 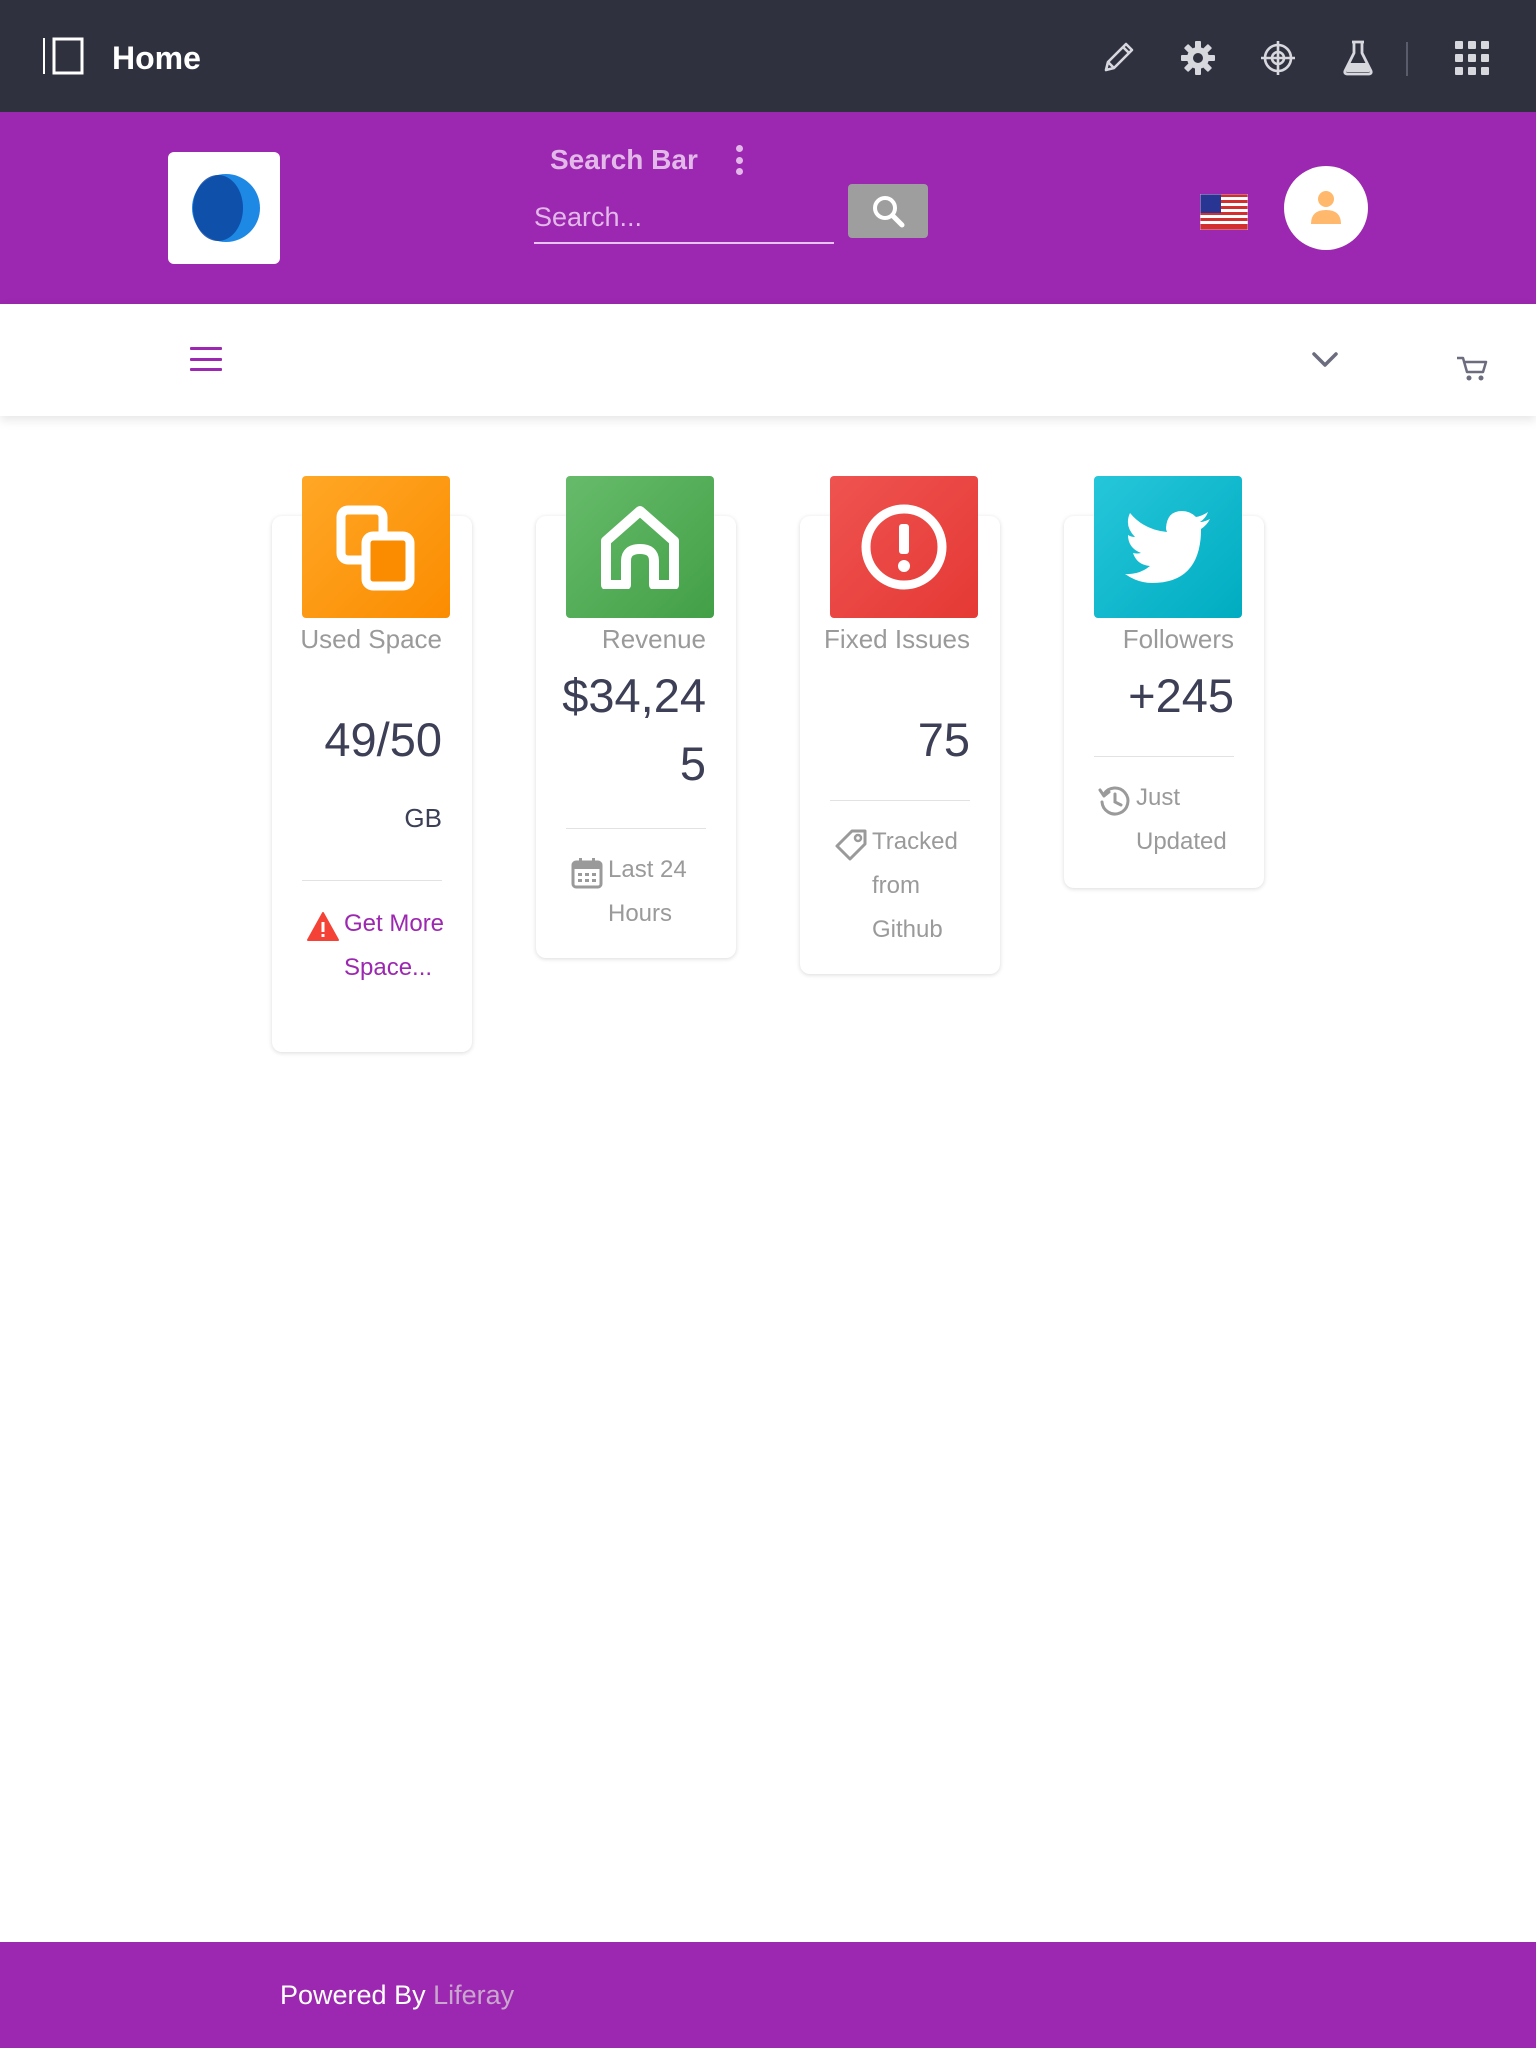 I want to click on site-logo, so click(x=224, y=208).